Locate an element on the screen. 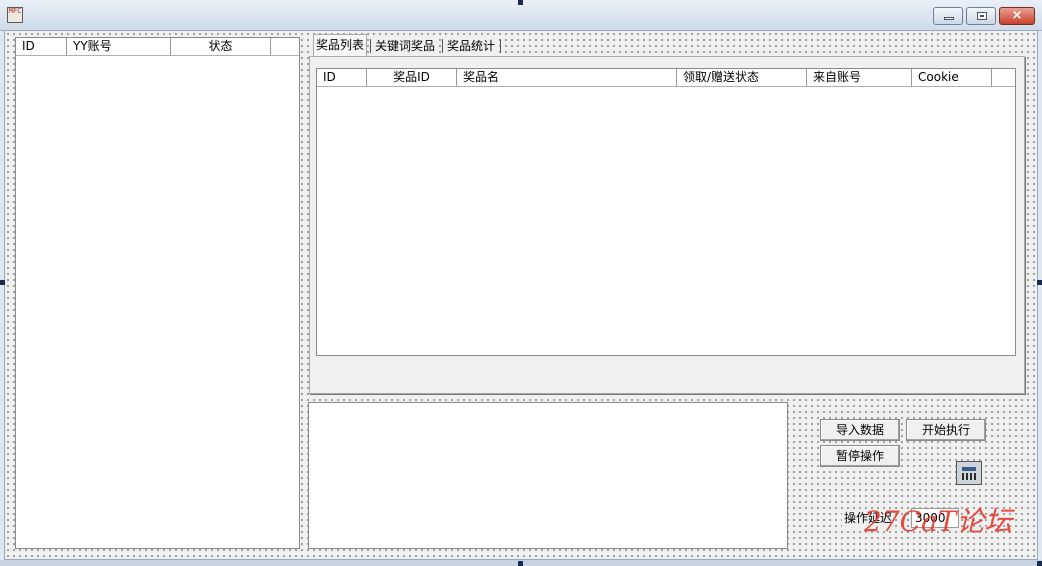 Image resolution: width=1042 pixels, height=566 pixels. restore-icon is located at coordinates (982, 16).